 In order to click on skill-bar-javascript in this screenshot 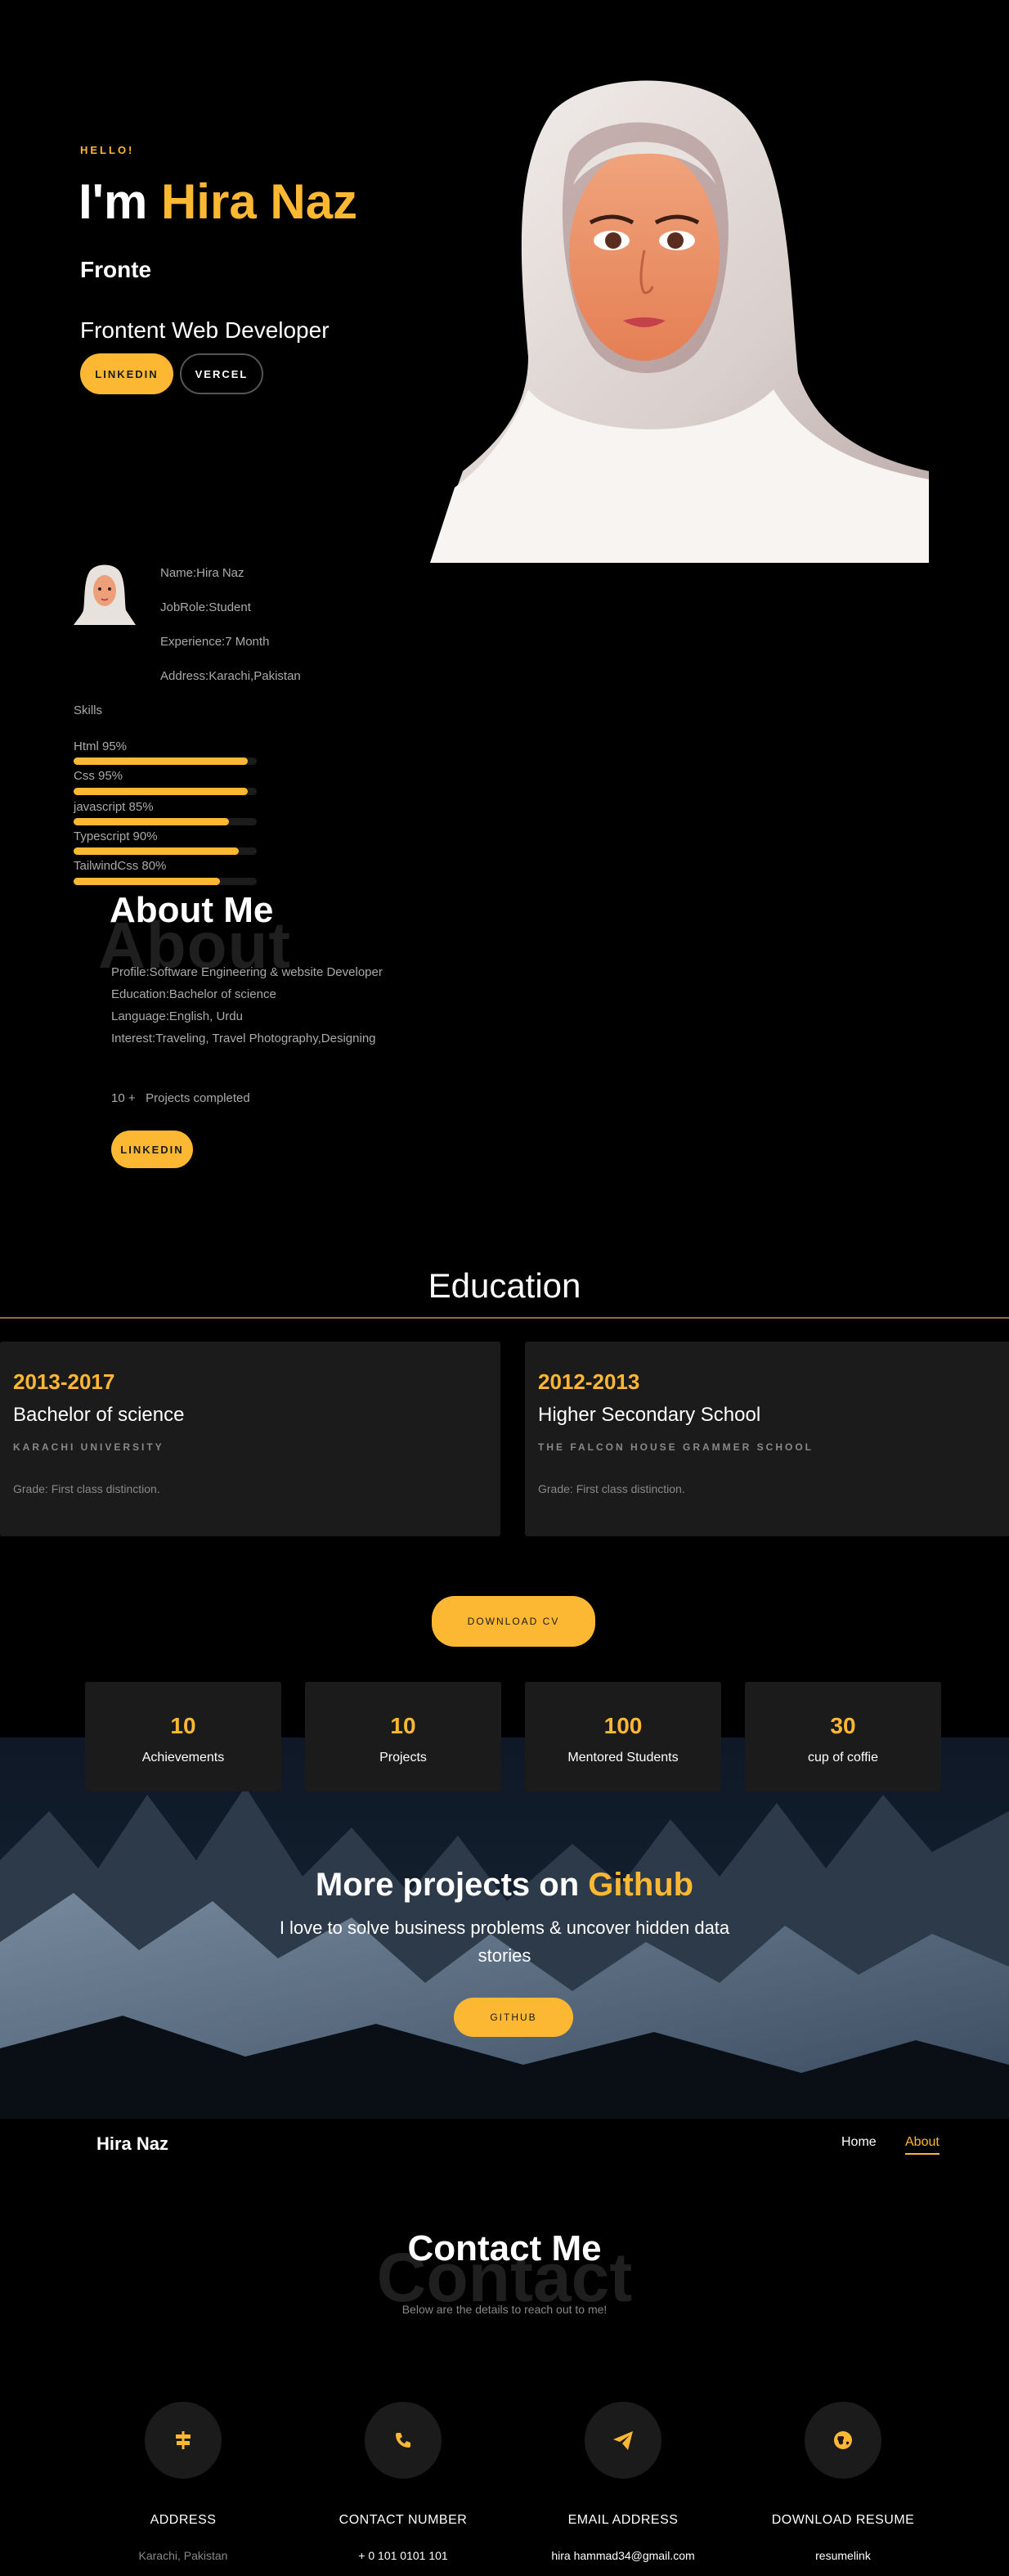, I will do `click(165, 821)`.